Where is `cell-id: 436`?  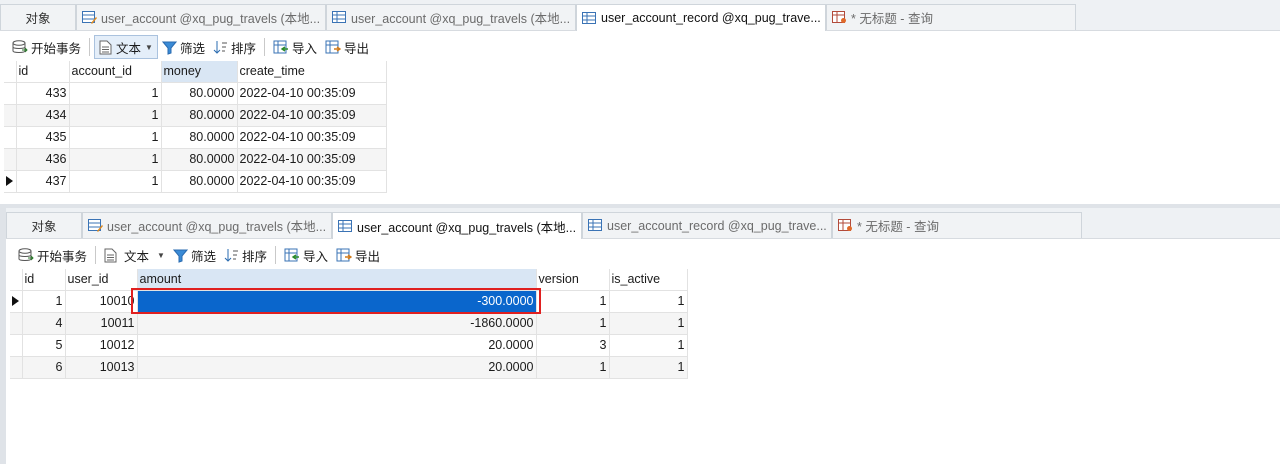 cell-id: 436 is located at coordinates (43, 159).